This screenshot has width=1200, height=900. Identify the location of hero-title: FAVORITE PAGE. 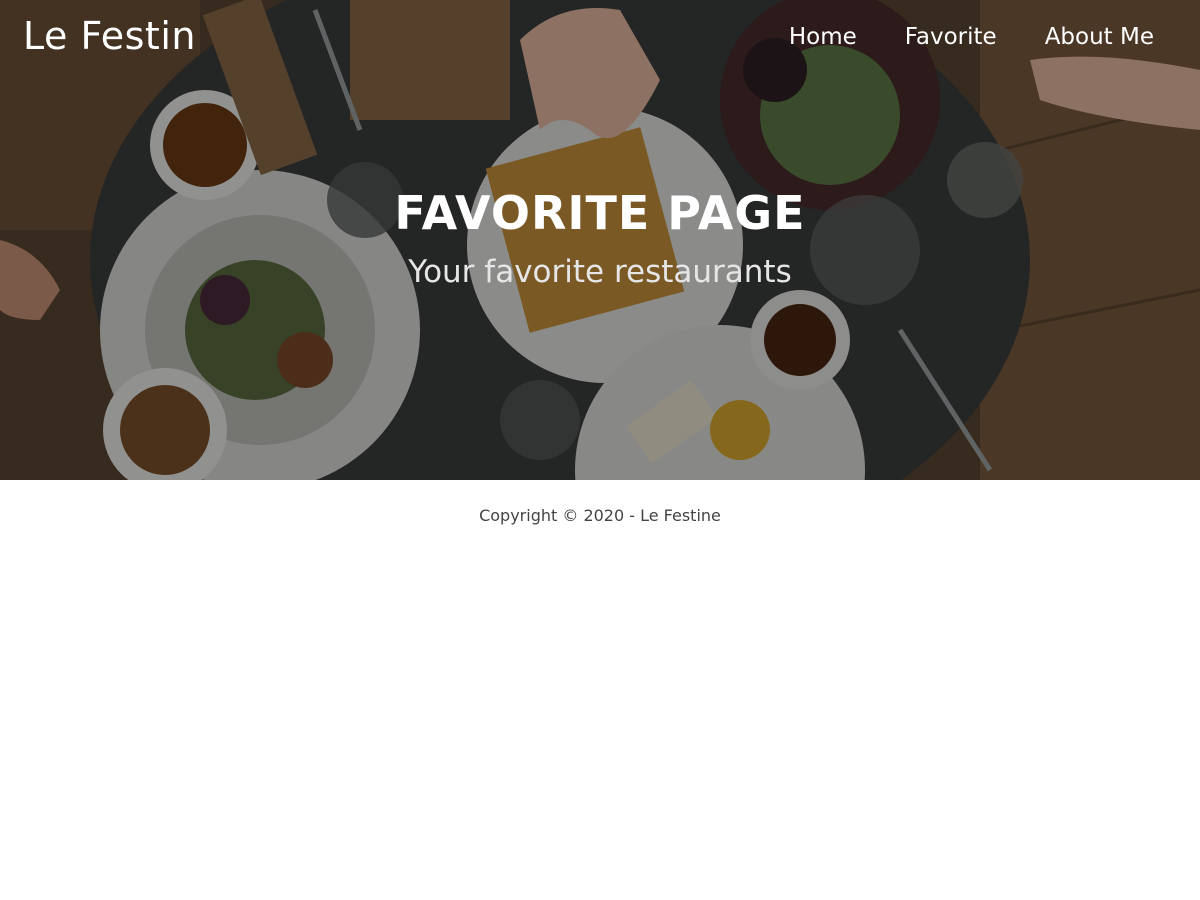
(600, 213).